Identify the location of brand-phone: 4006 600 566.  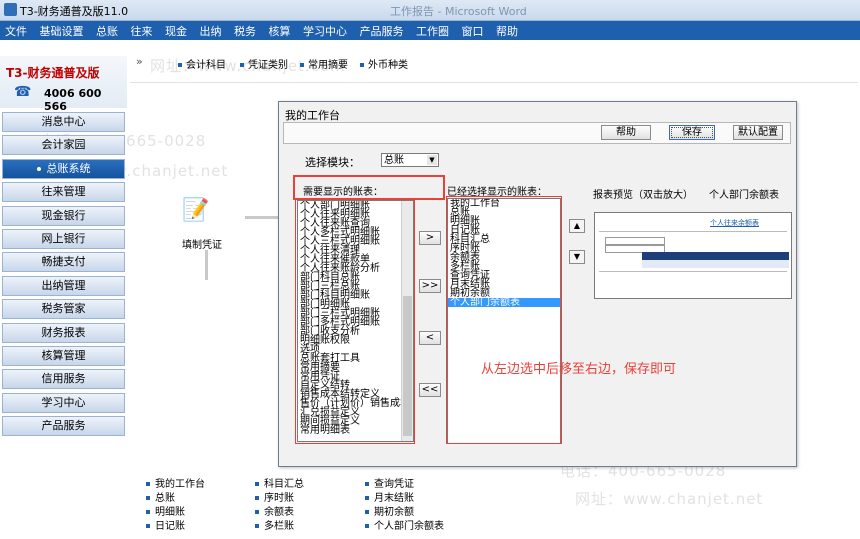
(73, 100).